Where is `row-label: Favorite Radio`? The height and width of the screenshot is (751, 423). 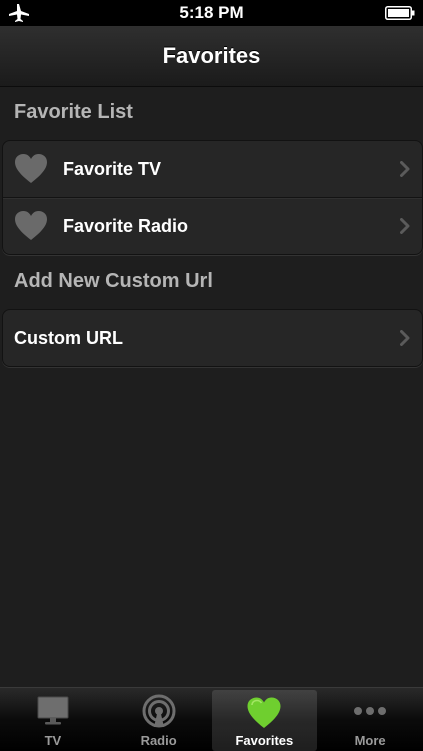 row-label: Favorite Radio is located at coordinates (126, 225).